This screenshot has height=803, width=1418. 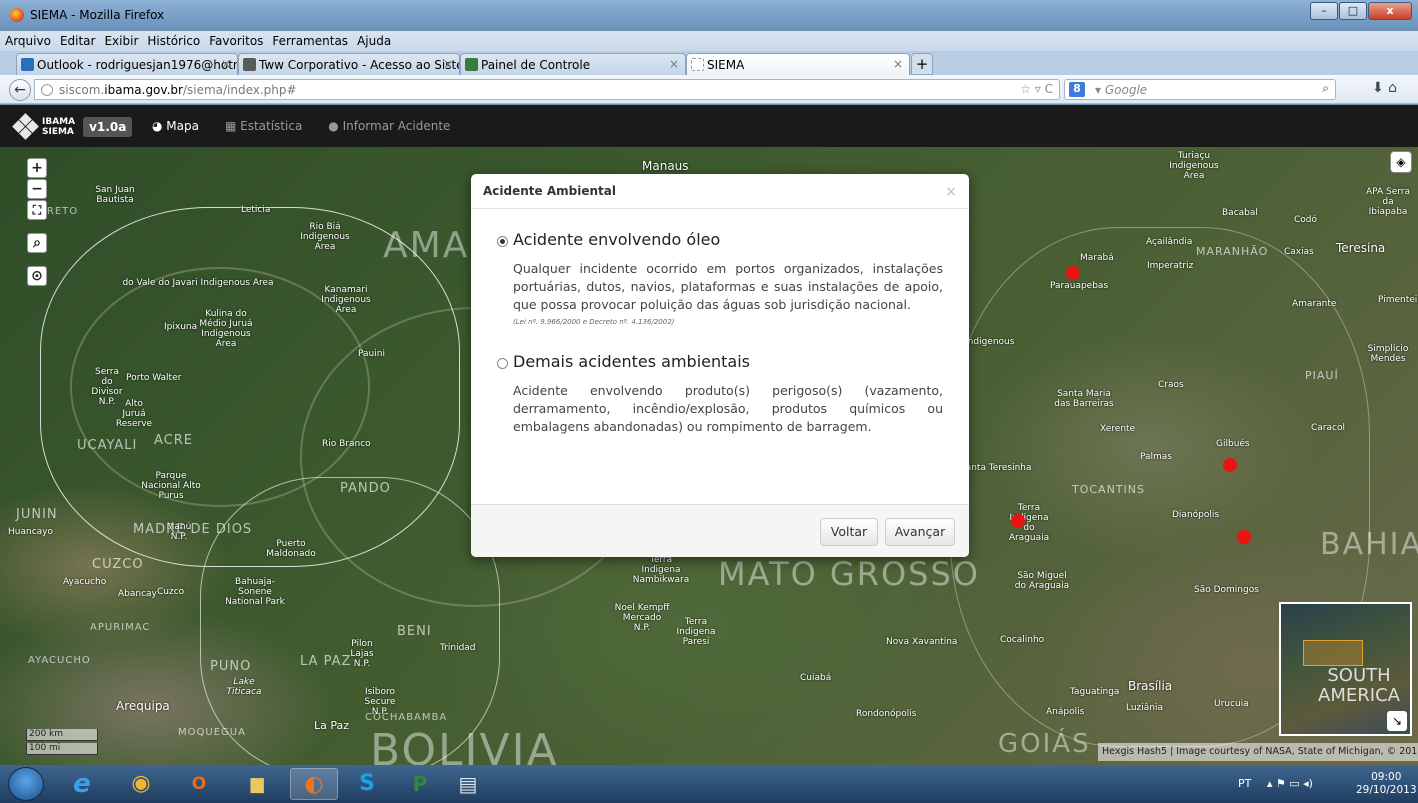 What do you see at coordinates (325, 237) in the screenshot?
I see `map-place-label: Rio Biá Indigenous Area` at bounding box center [325, 237].